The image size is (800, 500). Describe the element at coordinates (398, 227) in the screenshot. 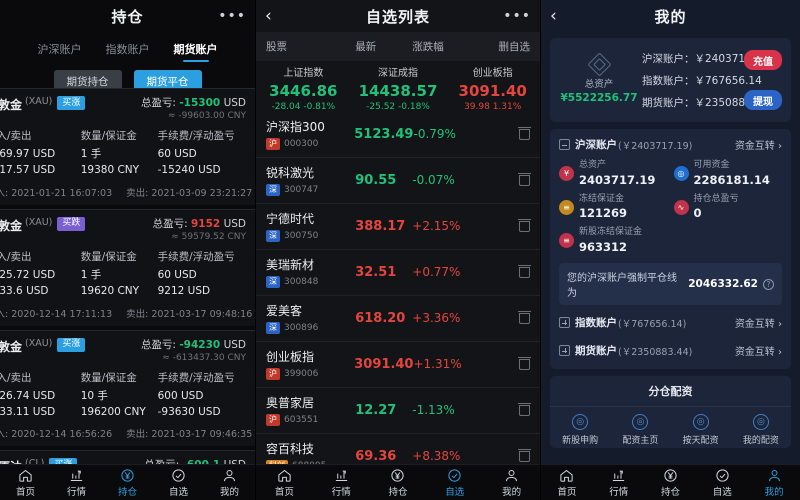

I see `table-row: 宁德时代 深 300750 388.17 +2.15%` at that location.